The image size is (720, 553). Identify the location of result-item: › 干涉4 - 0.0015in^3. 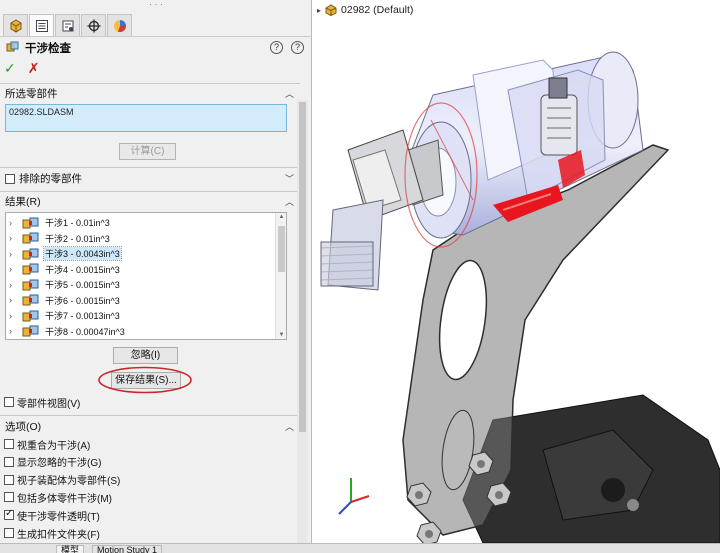
(63, 270).